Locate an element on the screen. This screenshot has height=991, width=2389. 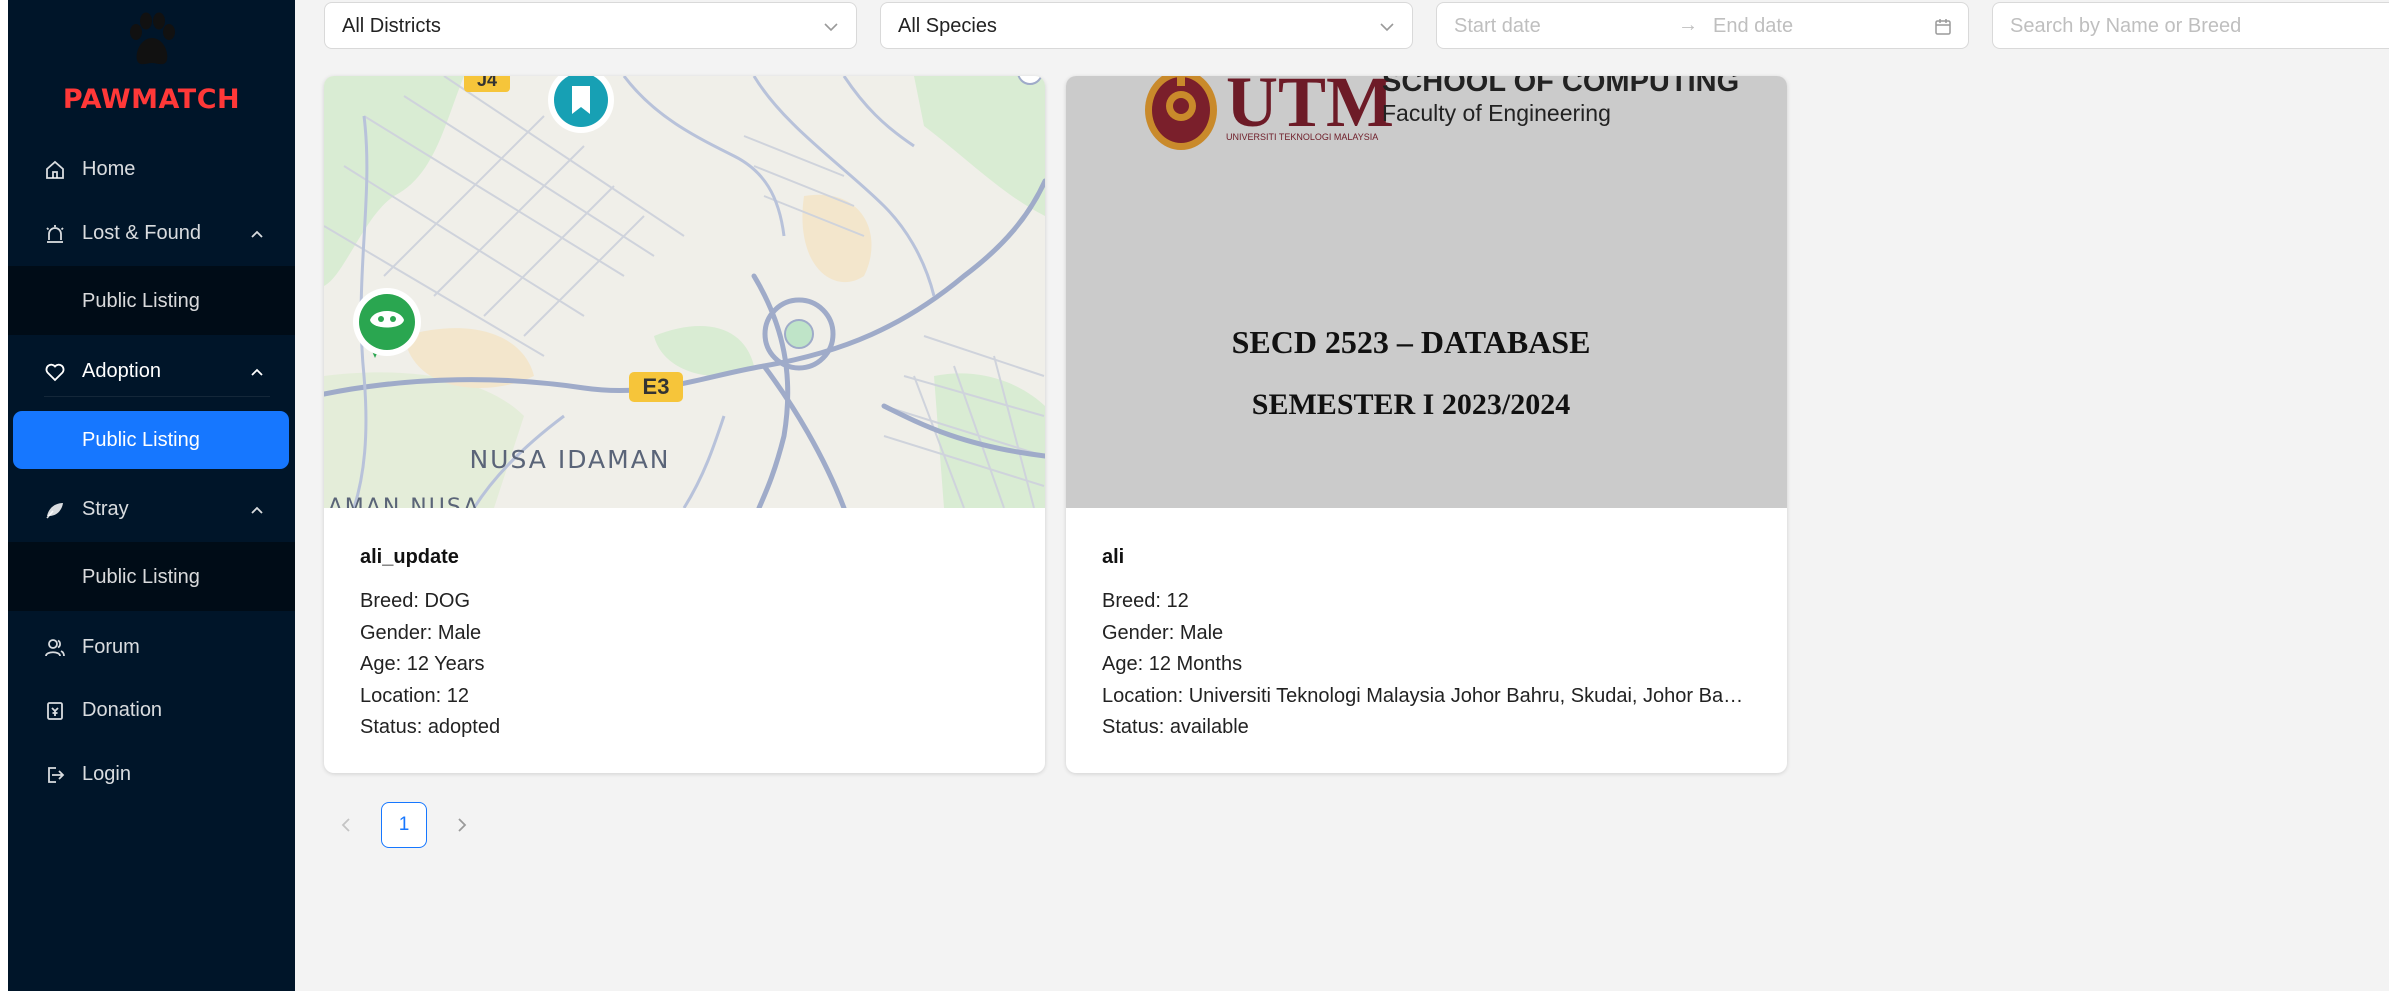
species-select-value: All Species is located at coordinates (947, 26).